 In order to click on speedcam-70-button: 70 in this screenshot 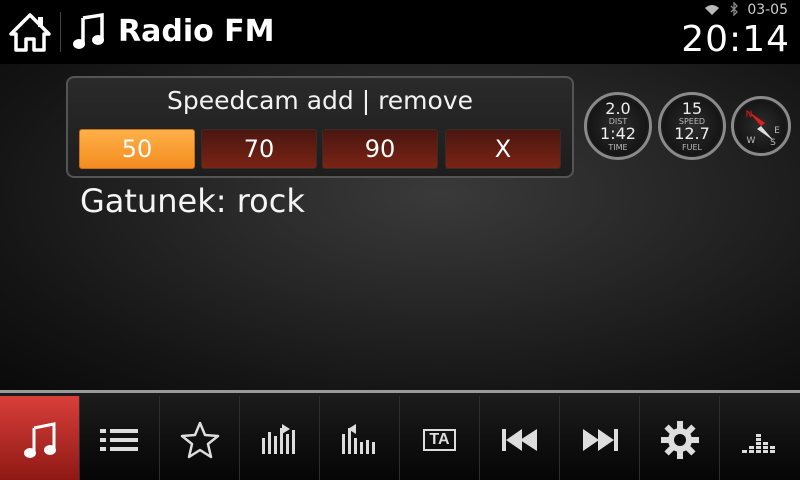, I will do `click(259, 149)`.